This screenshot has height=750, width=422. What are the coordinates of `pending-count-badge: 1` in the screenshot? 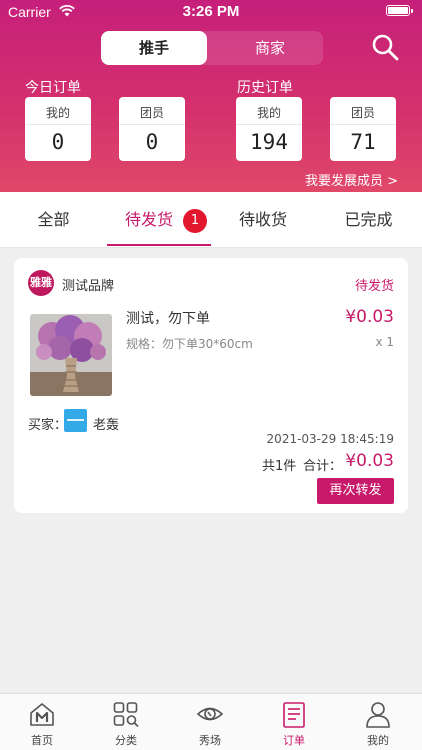 It's located at (195, 221).